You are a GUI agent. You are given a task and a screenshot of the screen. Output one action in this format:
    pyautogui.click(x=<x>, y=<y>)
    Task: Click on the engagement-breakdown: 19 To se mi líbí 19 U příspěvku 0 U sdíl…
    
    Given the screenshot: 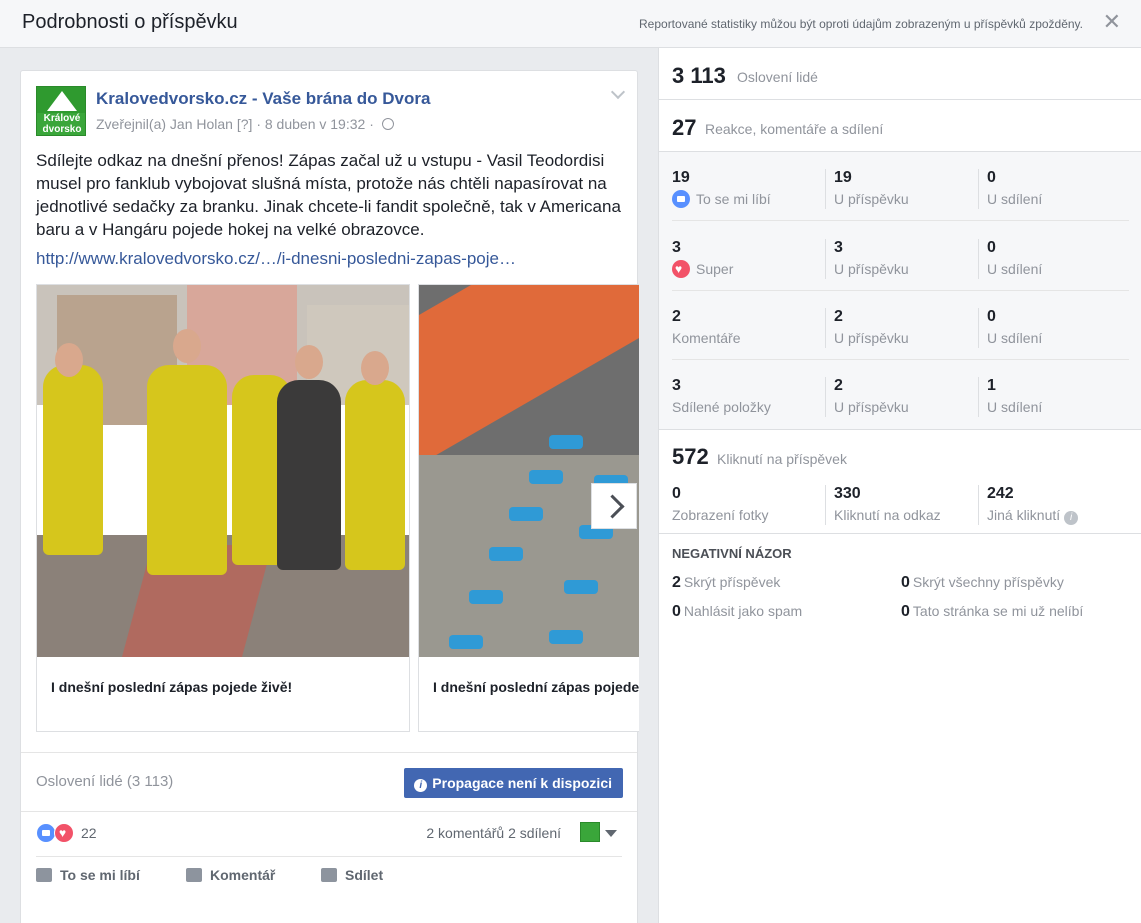 What is the action you would take?
    pyautogui.click(x=900, y=291)
    